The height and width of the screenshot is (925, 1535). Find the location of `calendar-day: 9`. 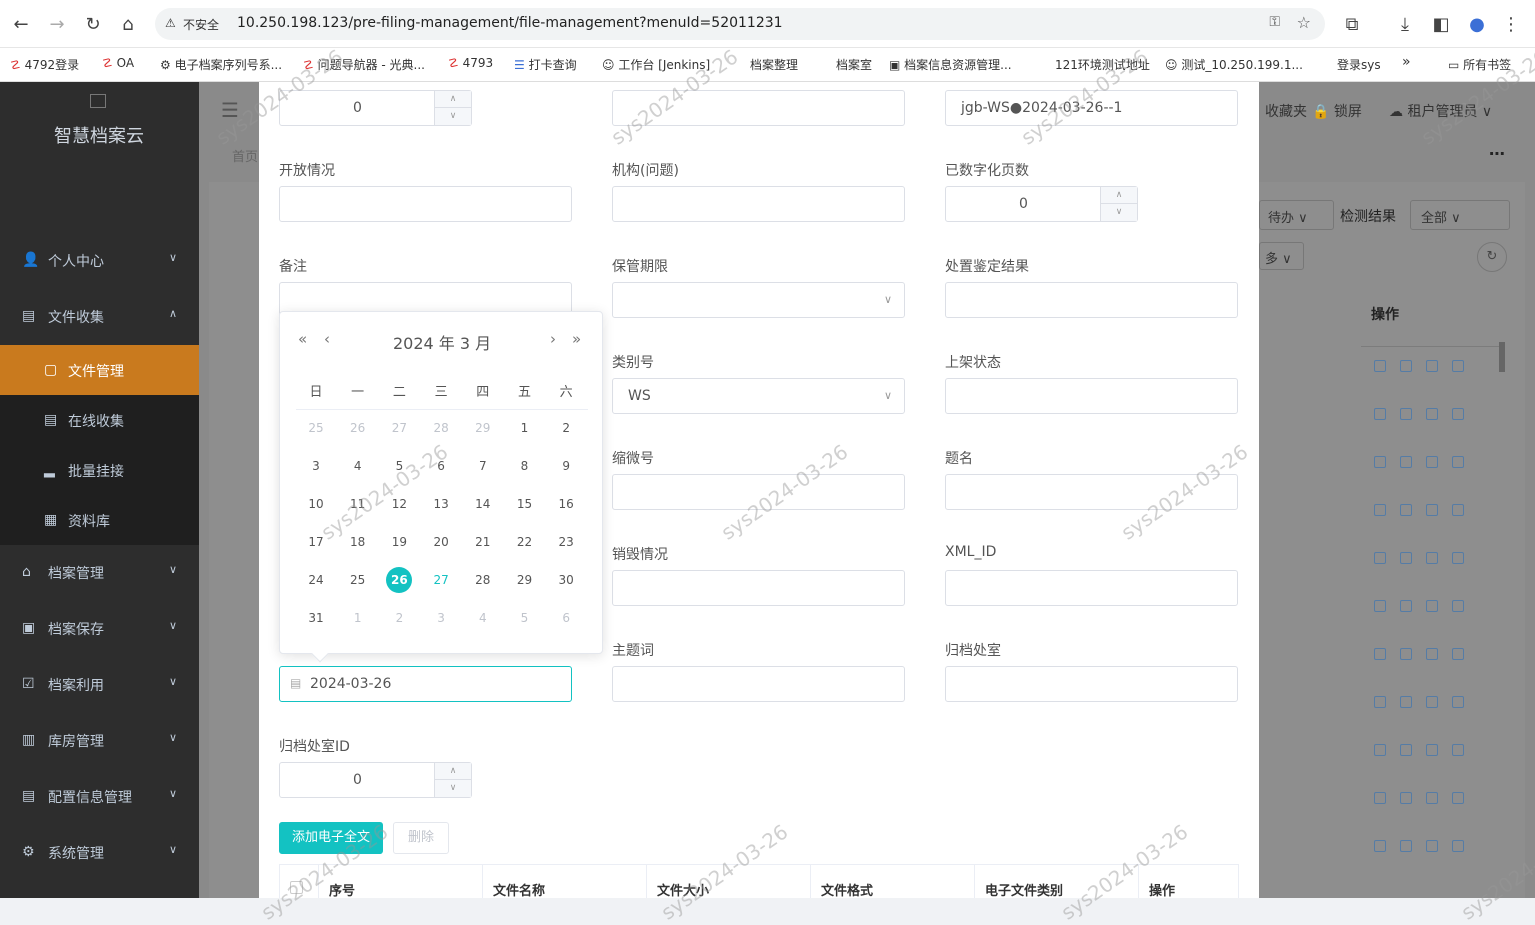

calendar-day: 9 is located at coordinates (566, 466).